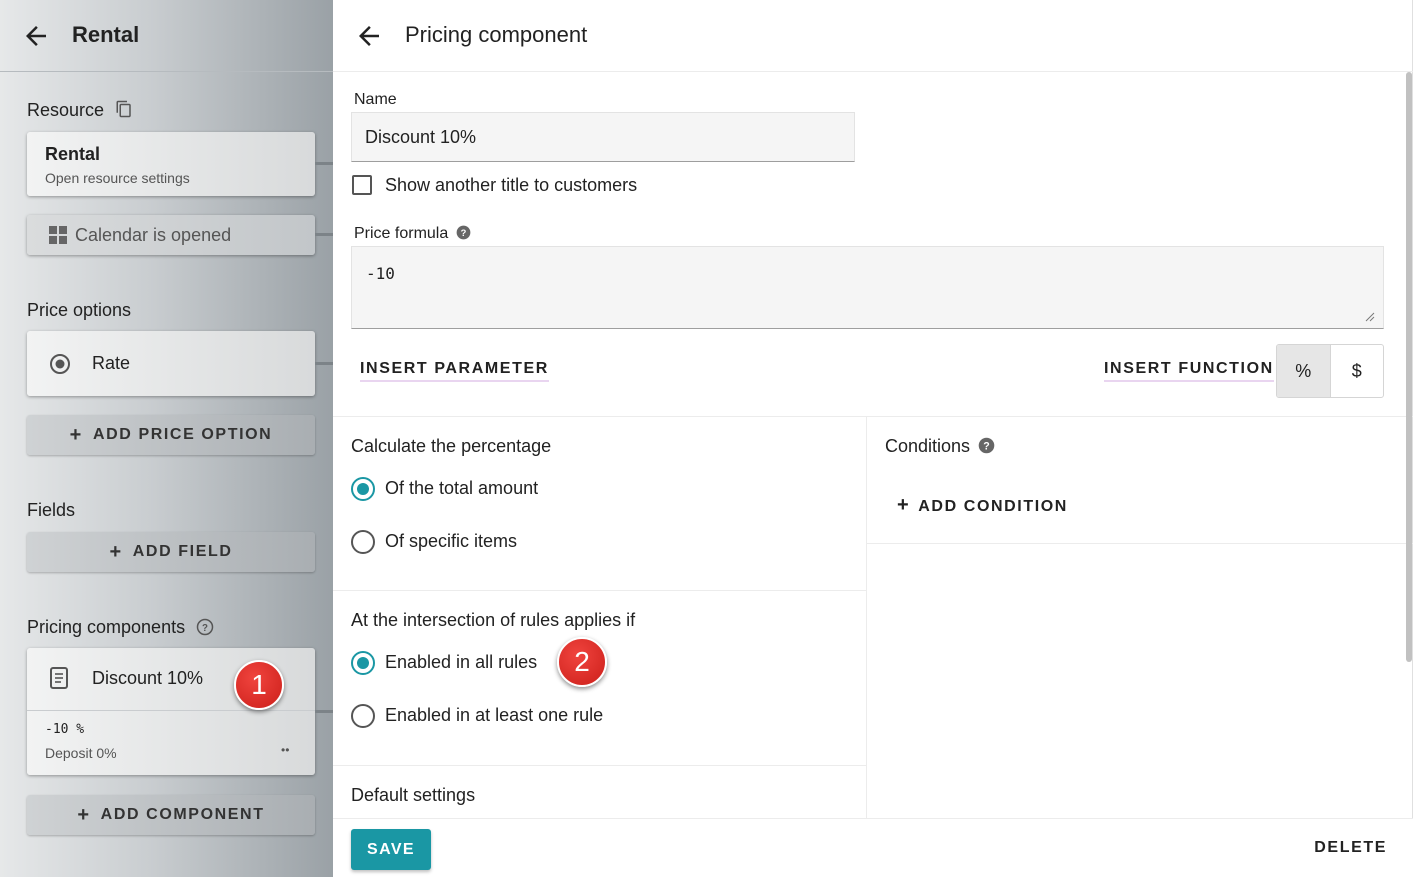  Describe the element at coordinates (993, 506) in the screenshot. I see `add-condition-label: ADD CONDITION` at that location.